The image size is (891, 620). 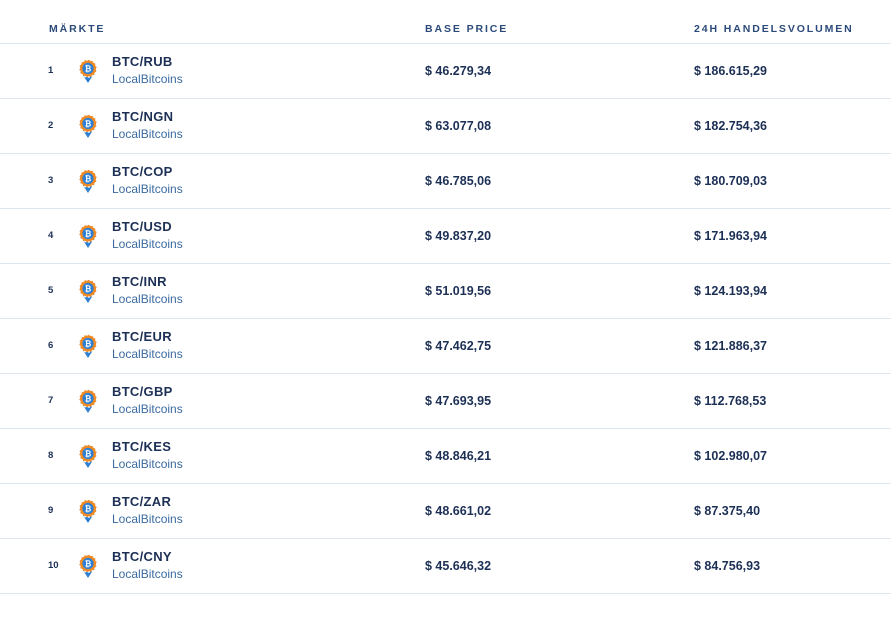 I want to click on market-rank: 8, so click(x=51, y=455).